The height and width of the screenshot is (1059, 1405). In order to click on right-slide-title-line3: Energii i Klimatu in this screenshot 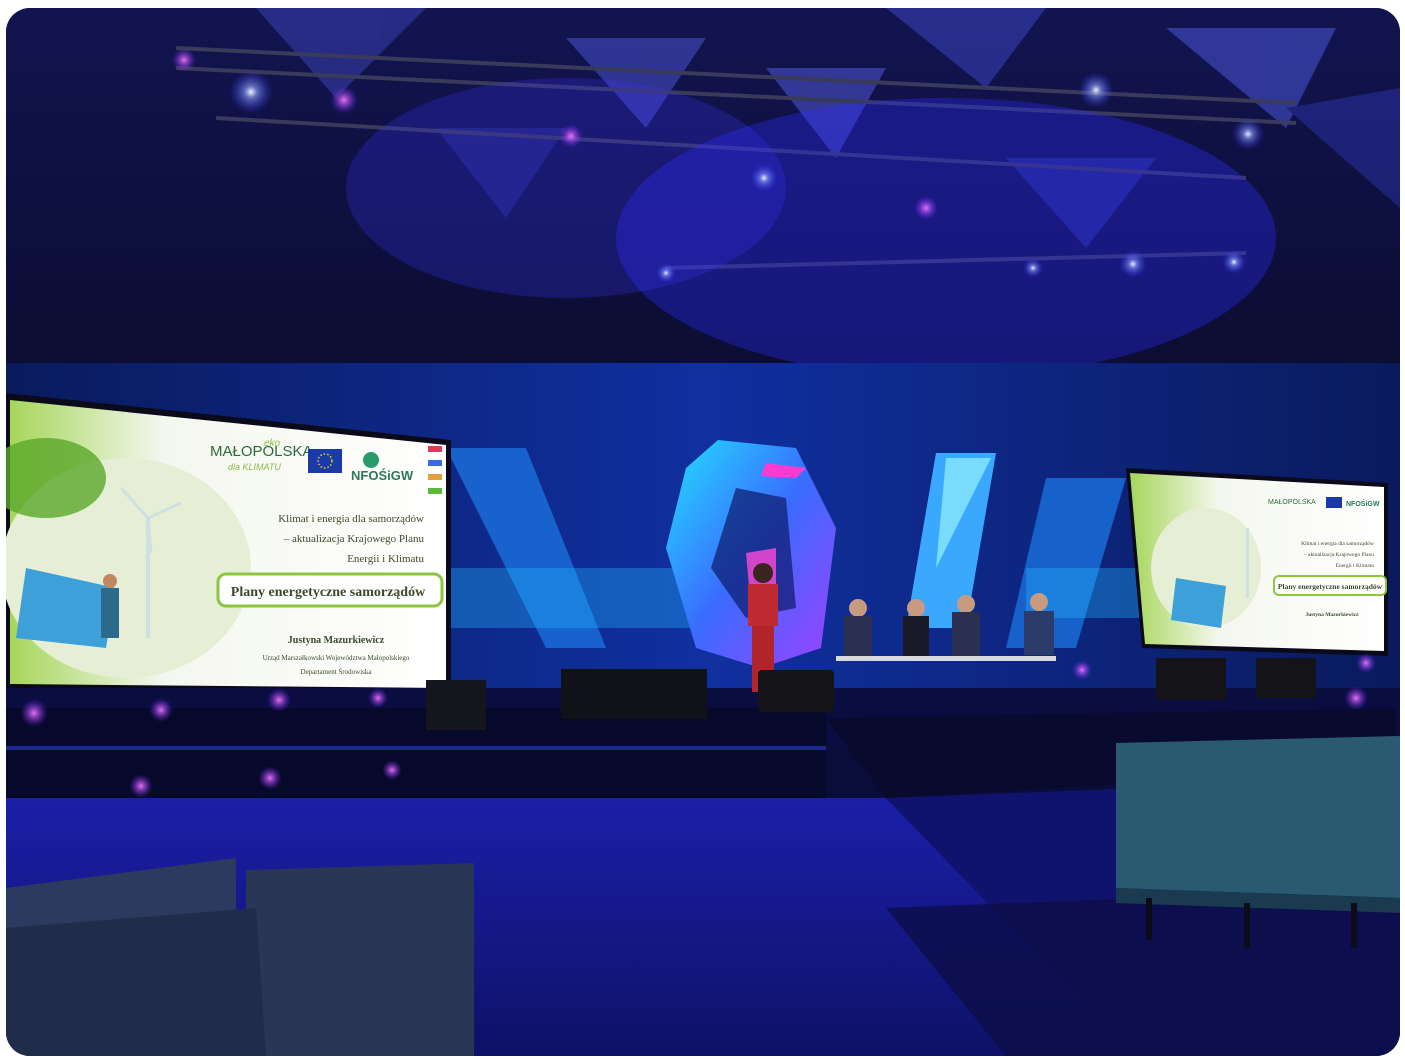, I will do `click(1355, 566)`.